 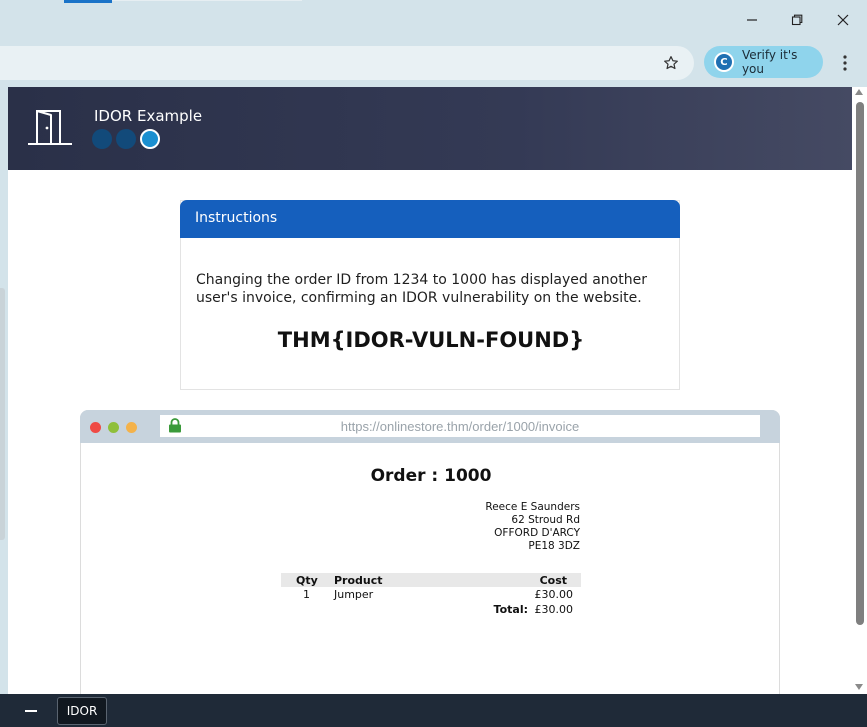 What do you see at coordinates (860, 363) in the screenshot?
I see `scrollbar-thumb` at bounding box center [860, 363].